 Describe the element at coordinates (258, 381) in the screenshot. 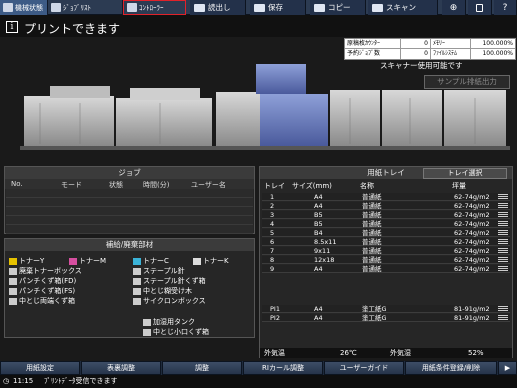

I see `status-bar: ◷ 11:15 ﾌﾟﾘﾝﾄﾃﾞｰﾀ受信できます` at that location.